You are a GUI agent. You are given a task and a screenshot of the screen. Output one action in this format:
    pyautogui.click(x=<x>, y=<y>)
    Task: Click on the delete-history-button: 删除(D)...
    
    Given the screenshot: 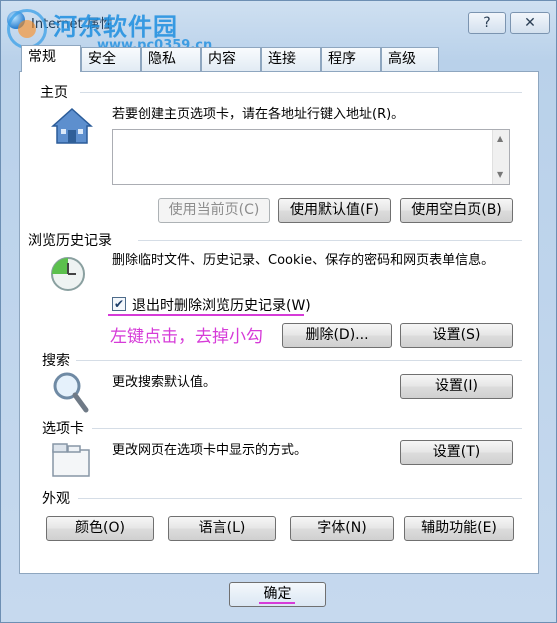 What is the action you would take?
    pyautogui.click(x=337, y=335)
    